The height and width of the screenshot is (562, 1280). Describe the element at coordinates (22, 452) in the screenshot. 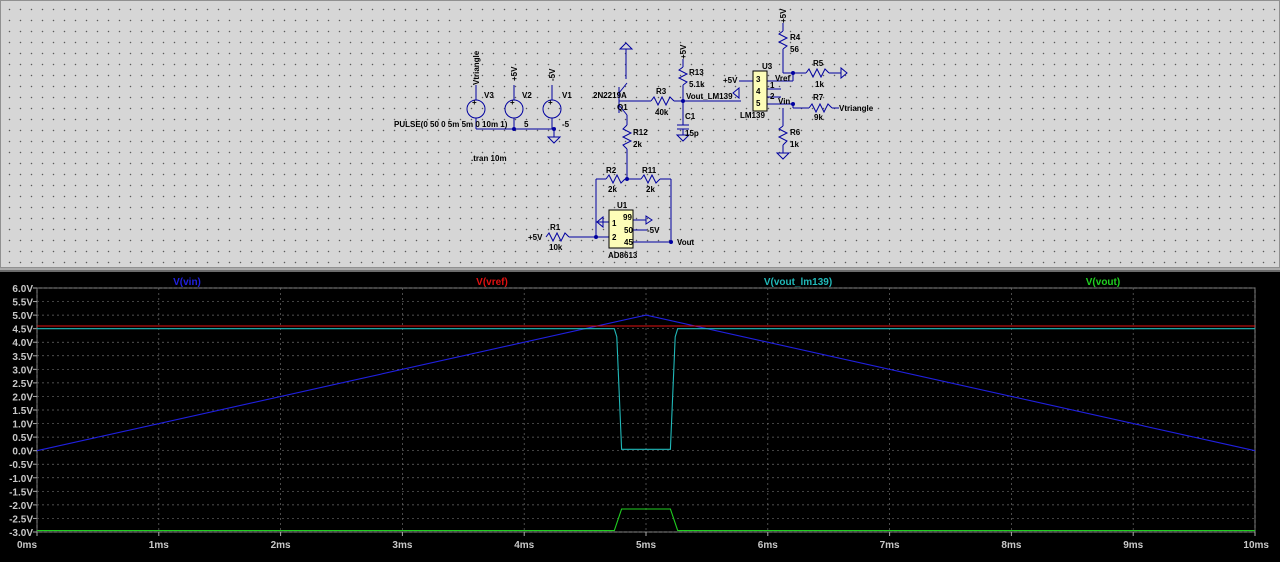

I see `y-tick-label: 0.0V` at that location.